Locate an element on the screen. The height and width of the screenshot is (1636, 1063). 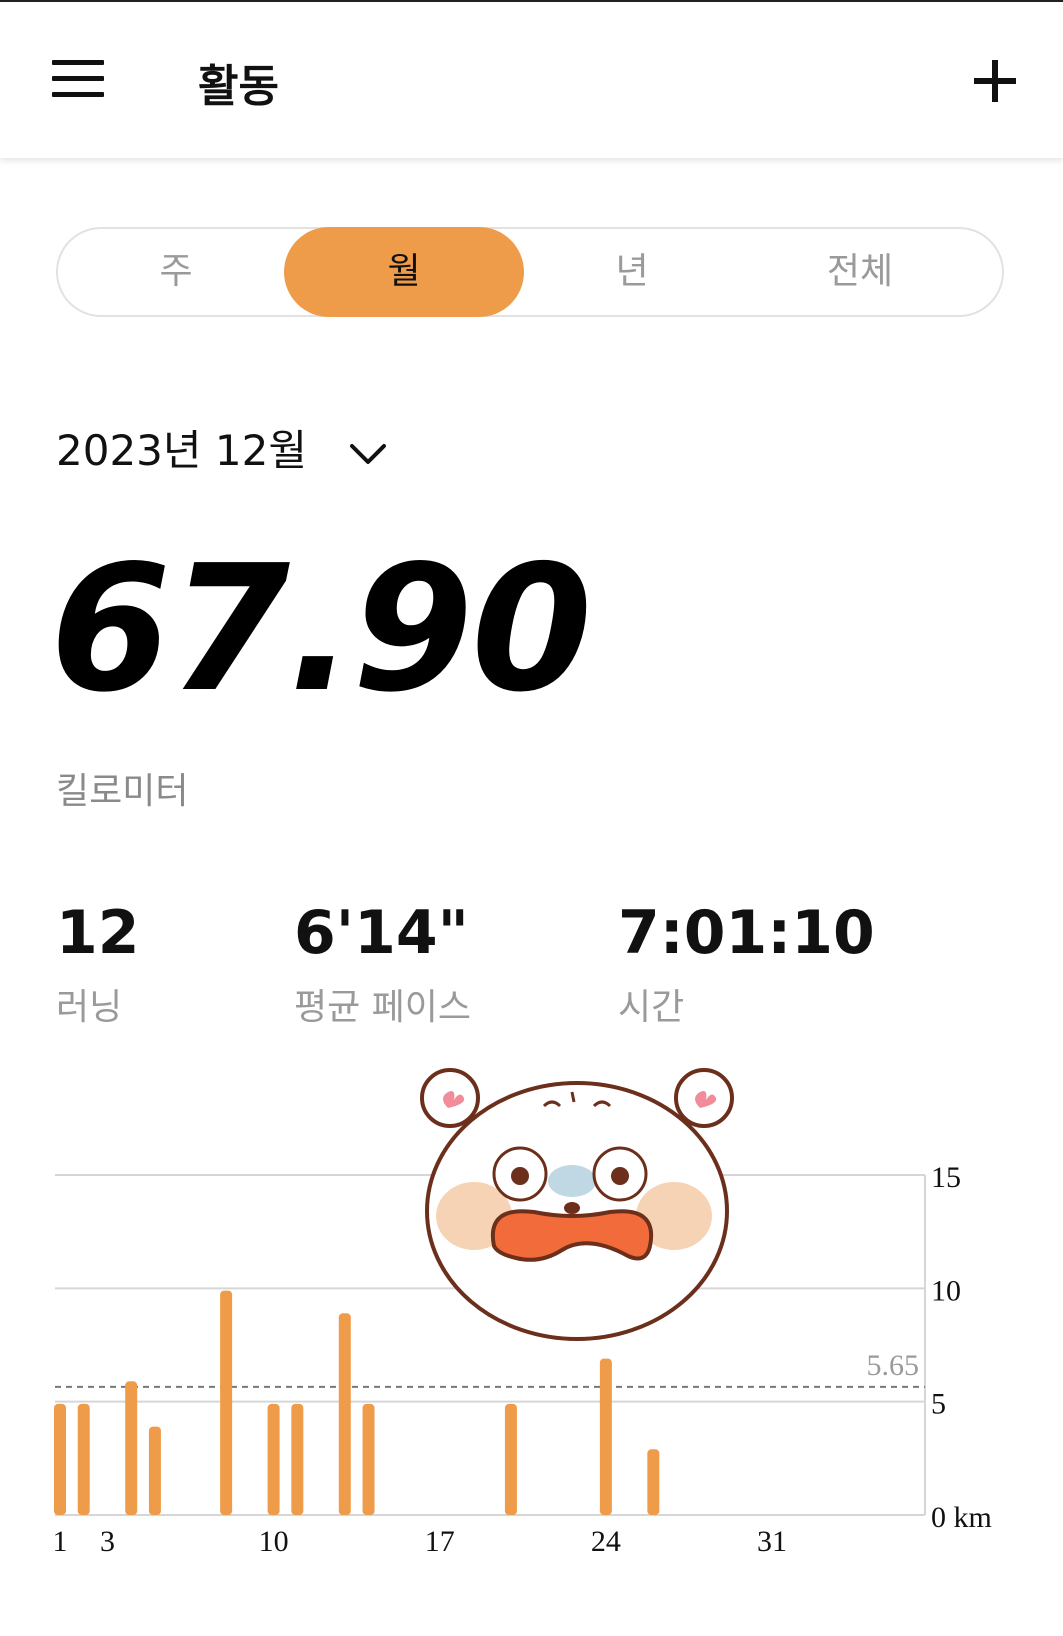
runs-count: 12 is located at coordinates (98, 933).